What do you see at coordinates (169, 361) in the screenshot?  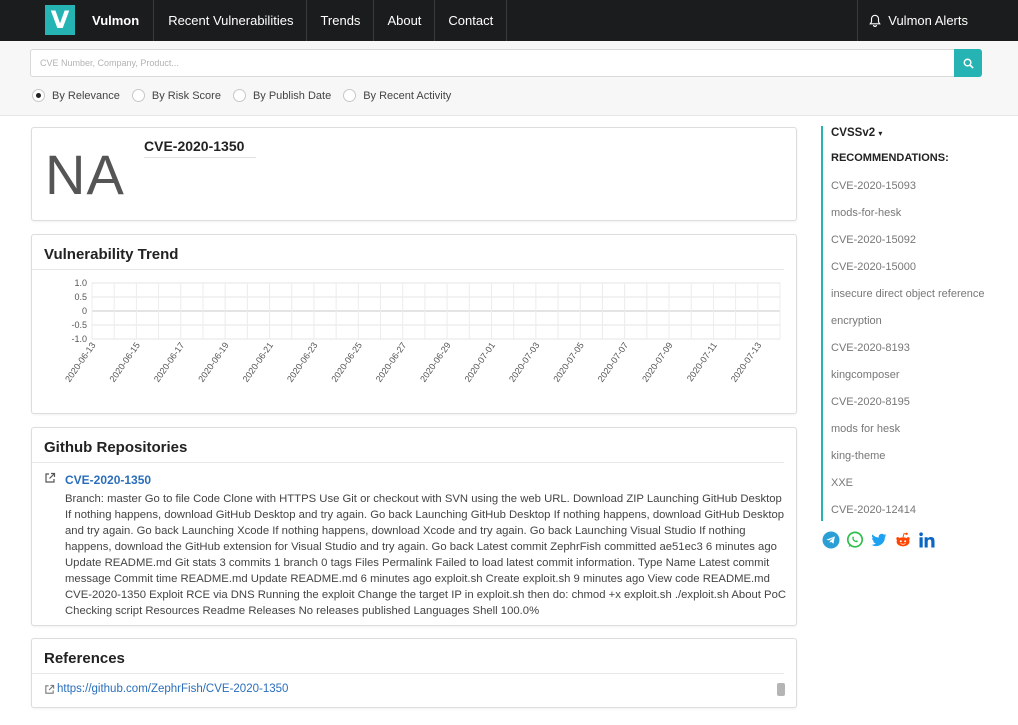 I see `x-tick-label: 2020-06-17` at bounding box center [169, 361].